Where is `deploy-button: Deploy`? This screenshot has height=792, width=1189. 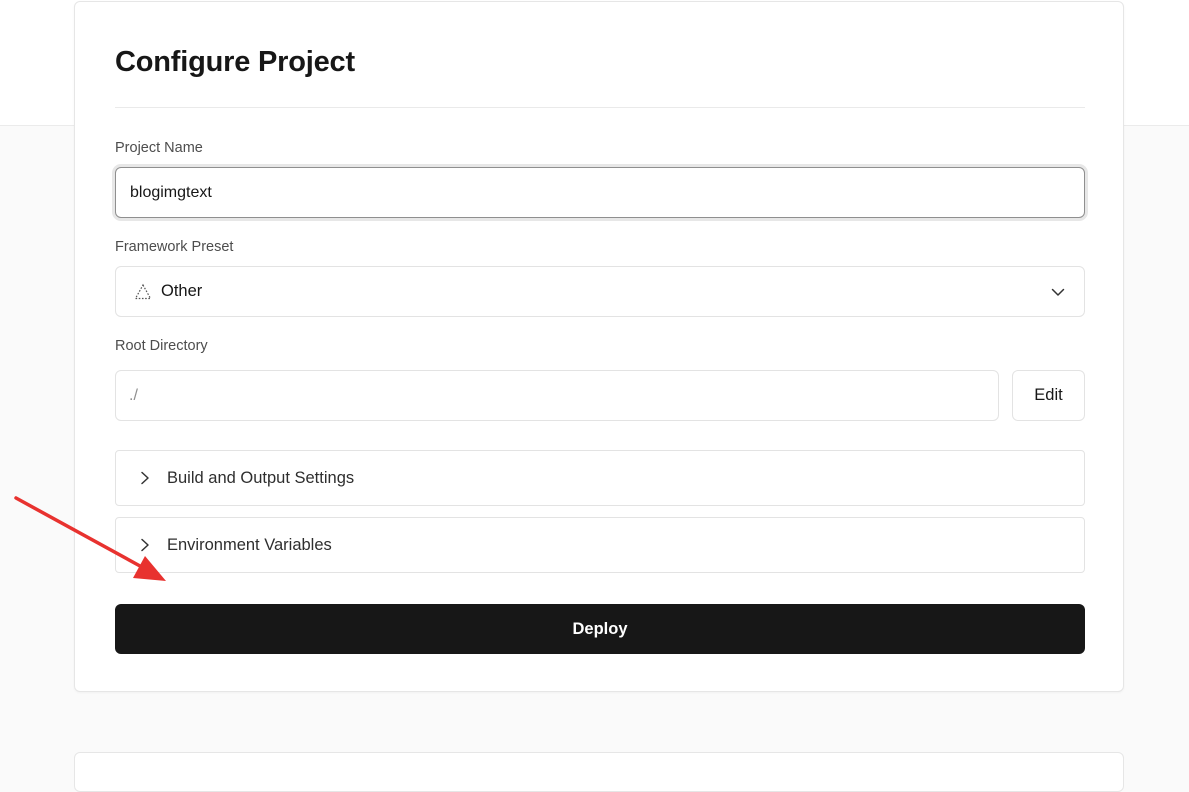 deploy-button: Deploy is located at coordinates (600, 629).